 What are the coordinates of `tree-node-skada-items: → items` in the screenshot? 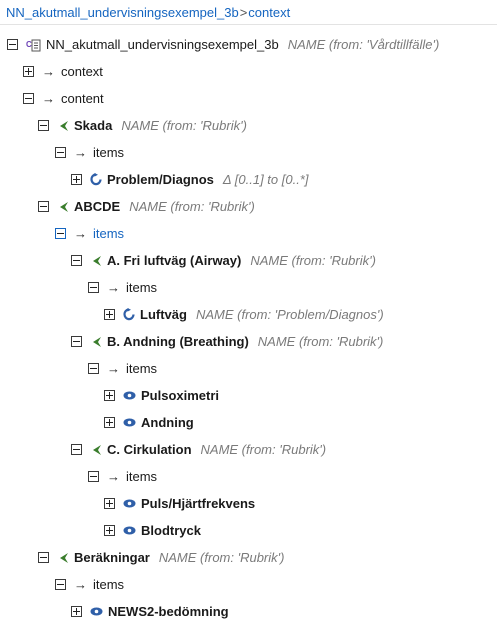 It's located at (248, 152).